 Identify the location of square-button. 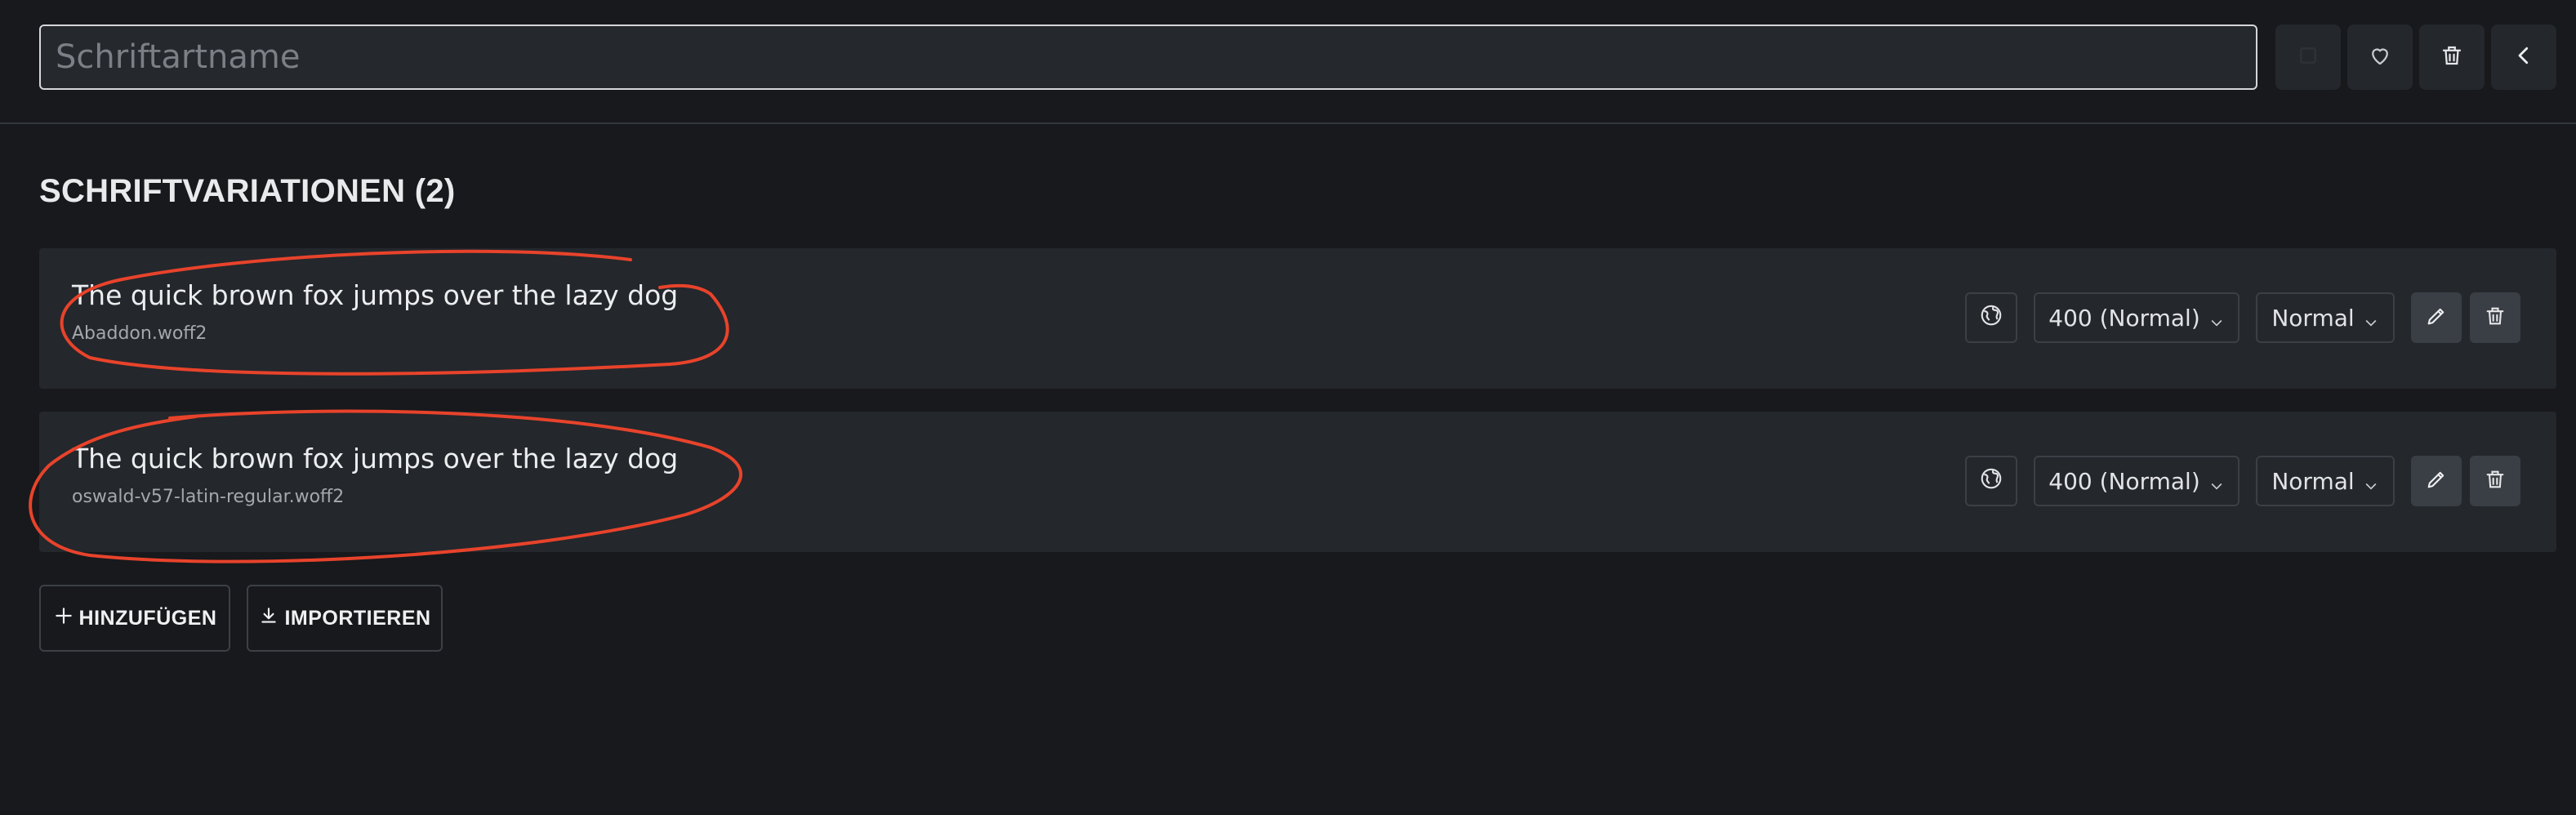
(2308, 57).